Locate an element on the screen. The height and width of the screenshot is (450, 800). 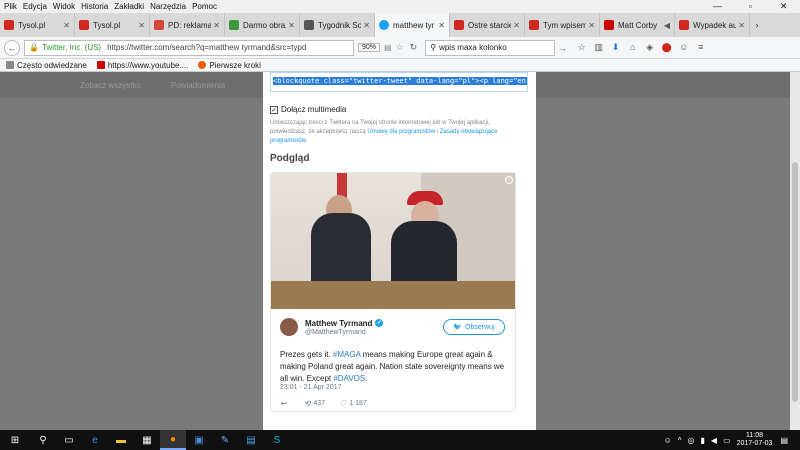
avatar is located at coordinates (289, 327).